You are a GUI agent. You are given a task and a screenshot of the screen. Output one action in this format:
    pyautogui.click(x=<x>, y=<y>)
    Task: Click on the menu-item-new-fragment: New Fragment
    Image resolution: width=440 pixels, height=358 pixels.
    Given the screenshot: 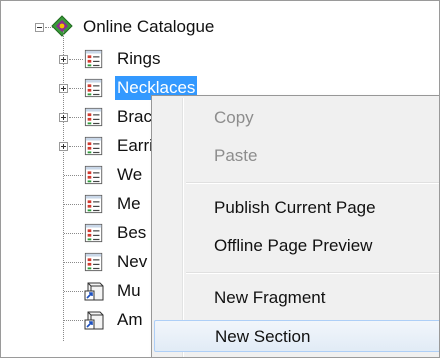 What is the action you would take?
    pyautogui.click(x=296, y=298)
    